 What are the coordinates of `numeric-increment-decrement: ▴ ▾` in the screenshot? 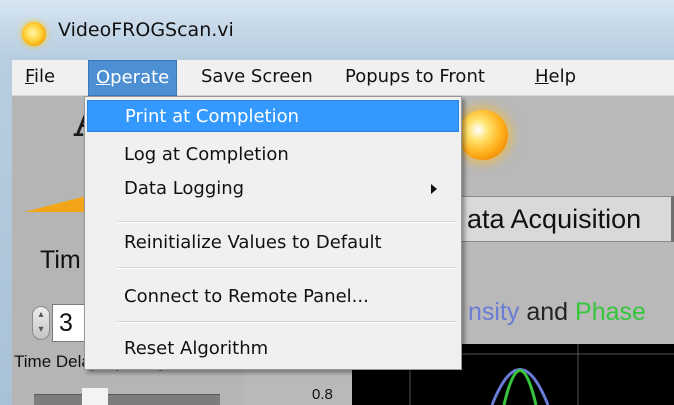 It's located at (41, 323).